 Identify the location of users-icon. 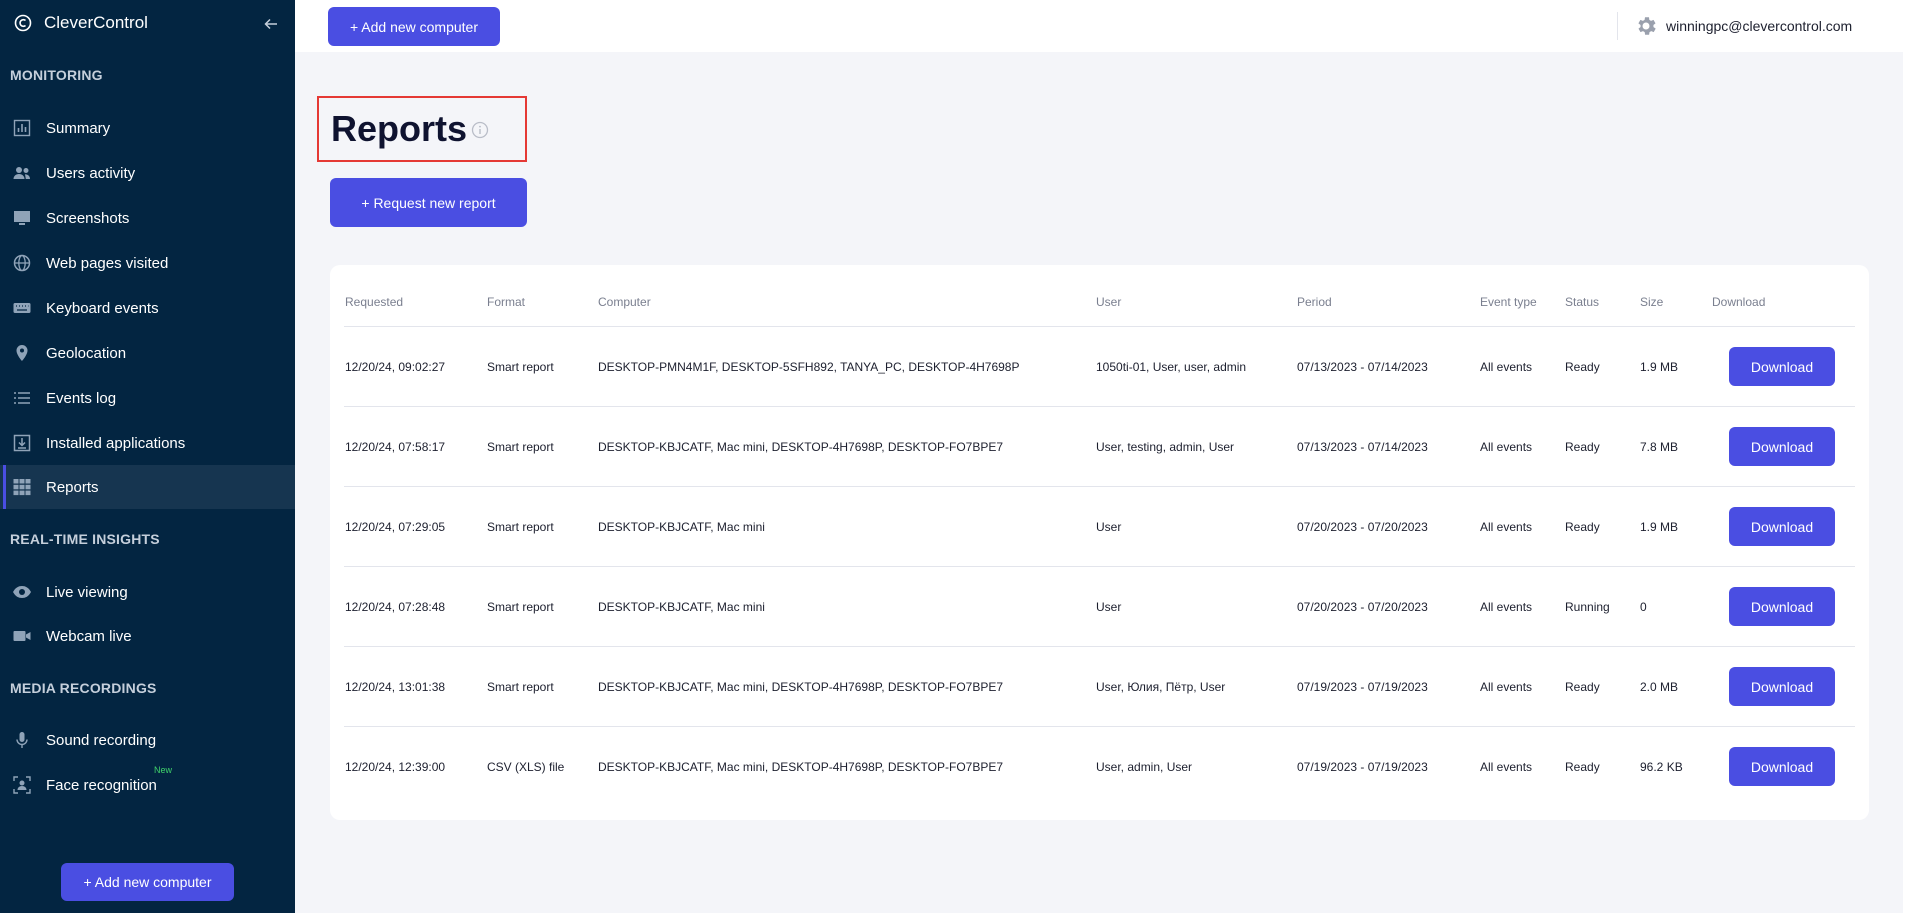
(22, 173).